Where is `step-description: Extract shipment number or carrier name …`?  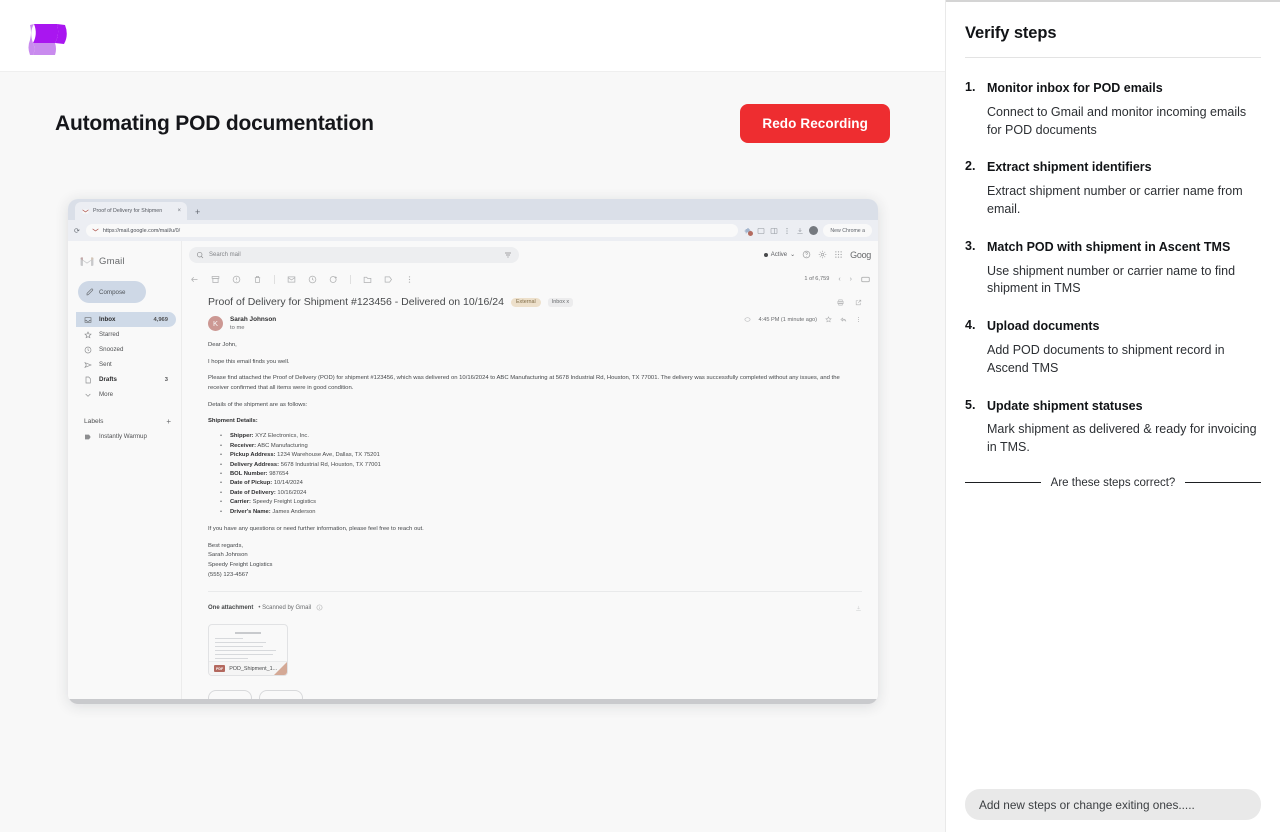
step-description: Extract shipment number or carrier name … is located at coordinates (1115, 200).